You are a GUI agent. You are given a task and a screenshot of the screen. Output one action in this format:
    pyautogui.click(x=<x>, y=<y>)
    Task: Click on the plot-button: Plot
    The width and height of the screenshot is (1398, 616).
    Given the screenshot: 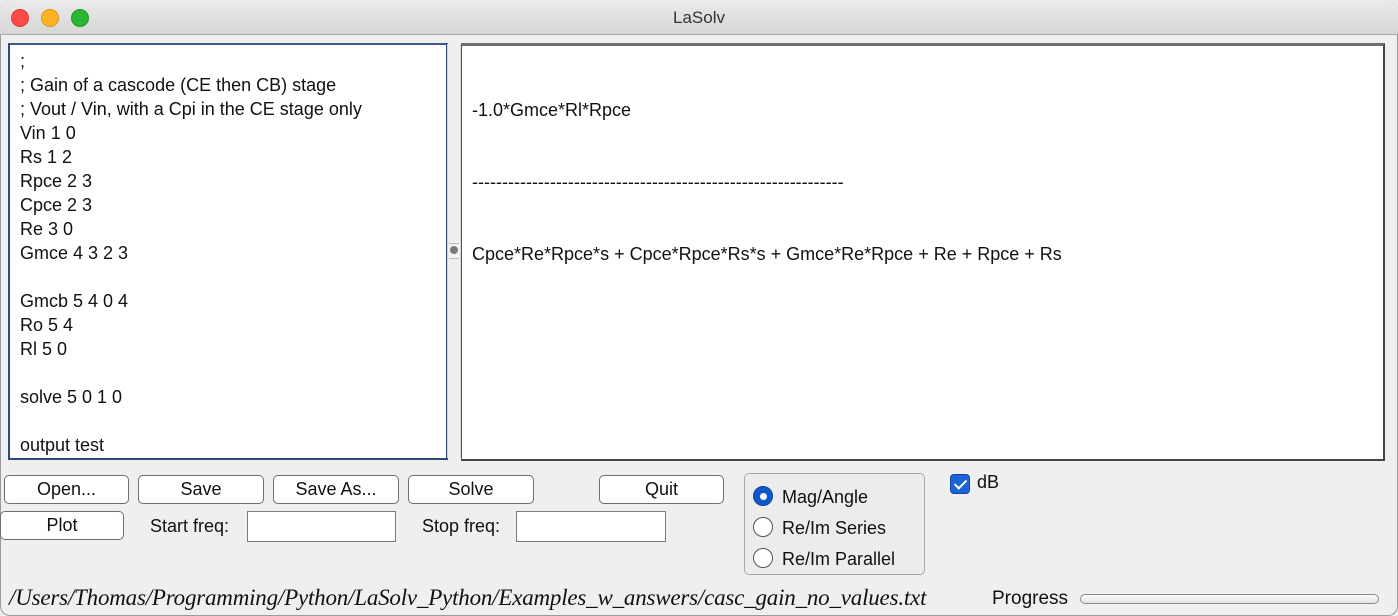 What is the action you would take?
    pyautogui.click(x=62, y=525)
    